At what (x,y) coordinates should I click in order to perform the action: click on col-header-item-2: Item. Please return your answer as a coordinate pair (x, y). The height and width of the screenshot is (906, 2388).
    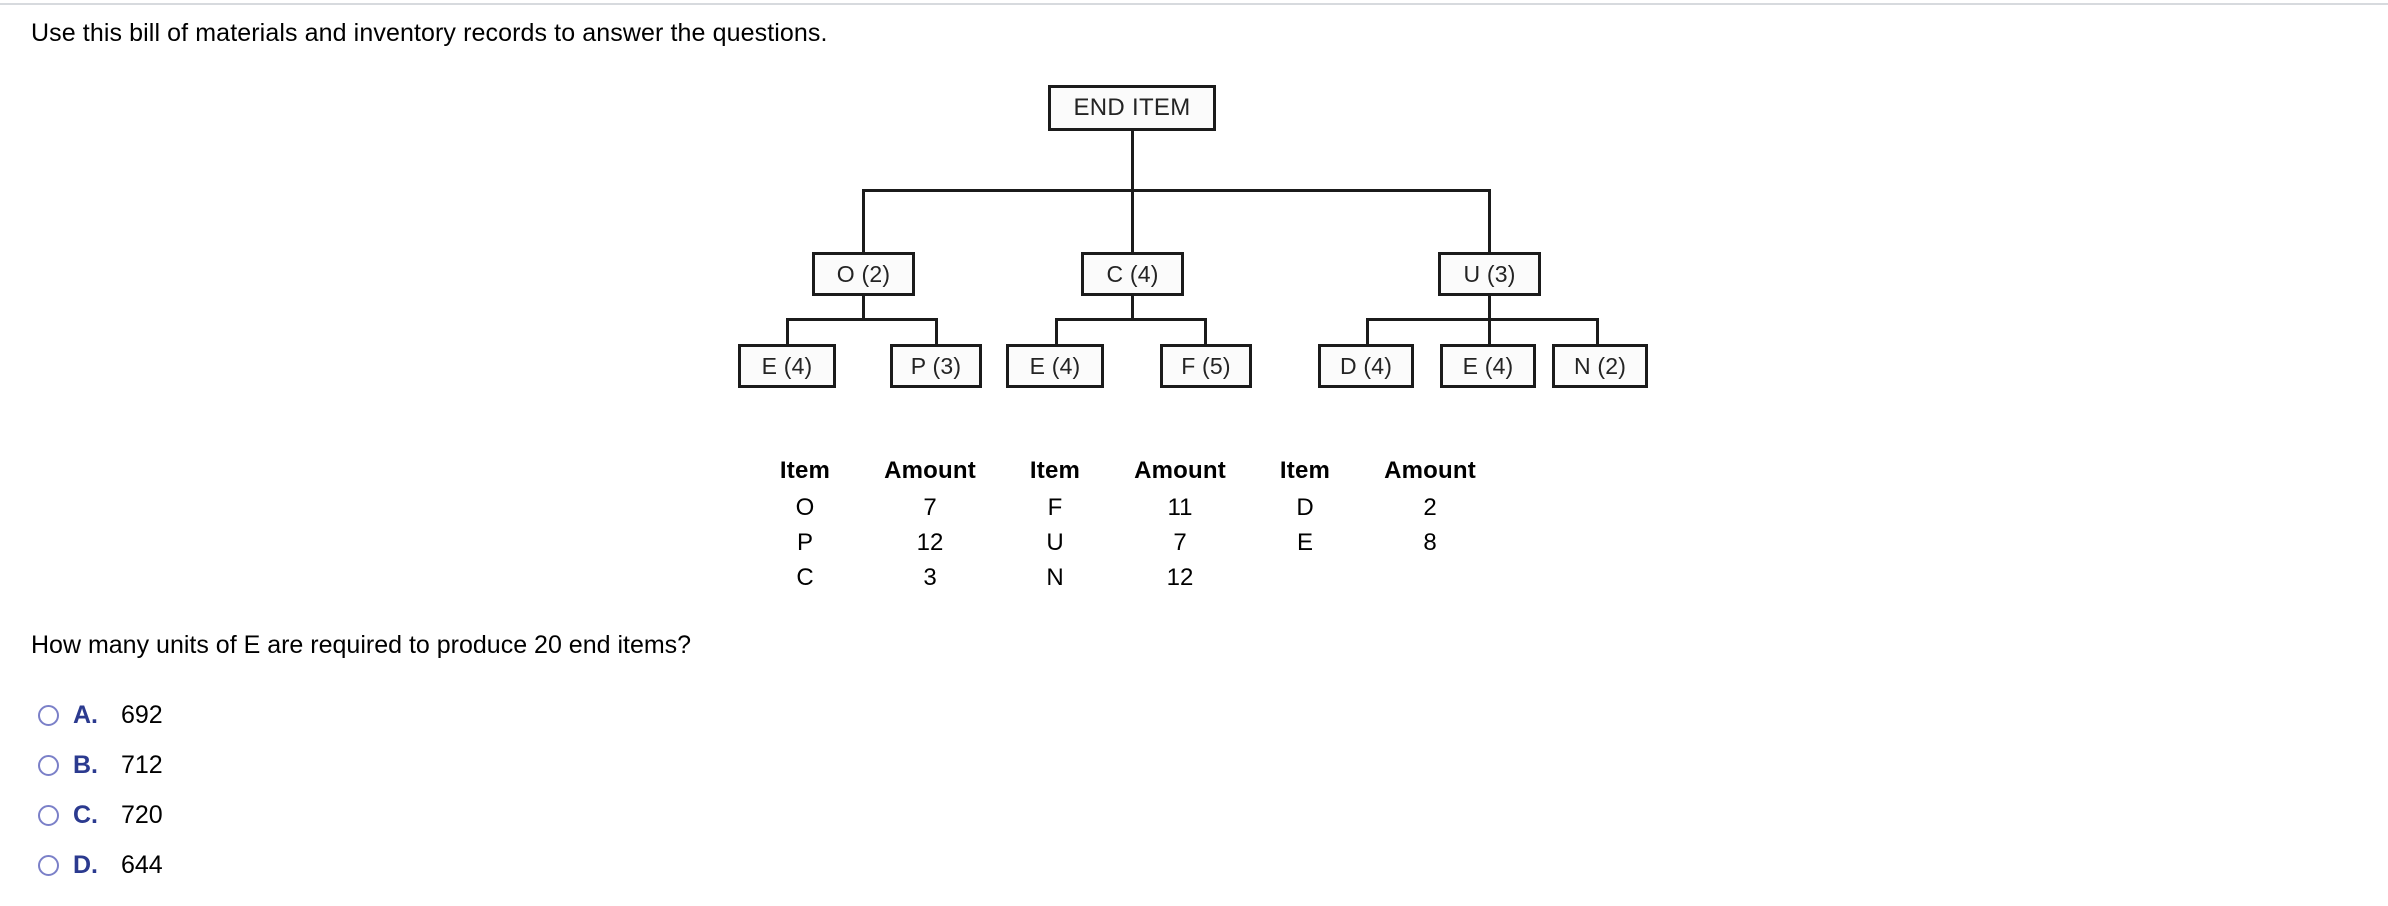
    Looking at the image, I should click on (1055, 470).